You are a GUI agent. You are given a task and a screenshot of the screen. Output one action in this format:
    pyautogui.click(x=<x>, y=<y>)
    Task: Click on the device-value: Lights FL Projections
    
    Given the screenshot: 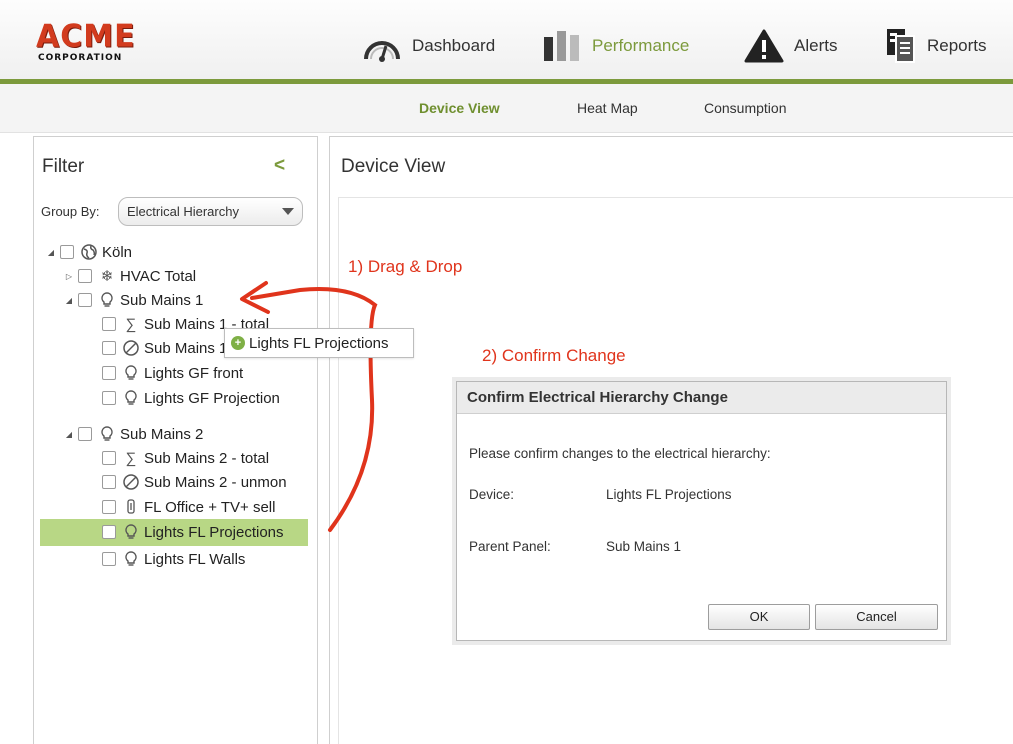 What is the action you would take?
    pyautogui.click(x=669, y=494)
    